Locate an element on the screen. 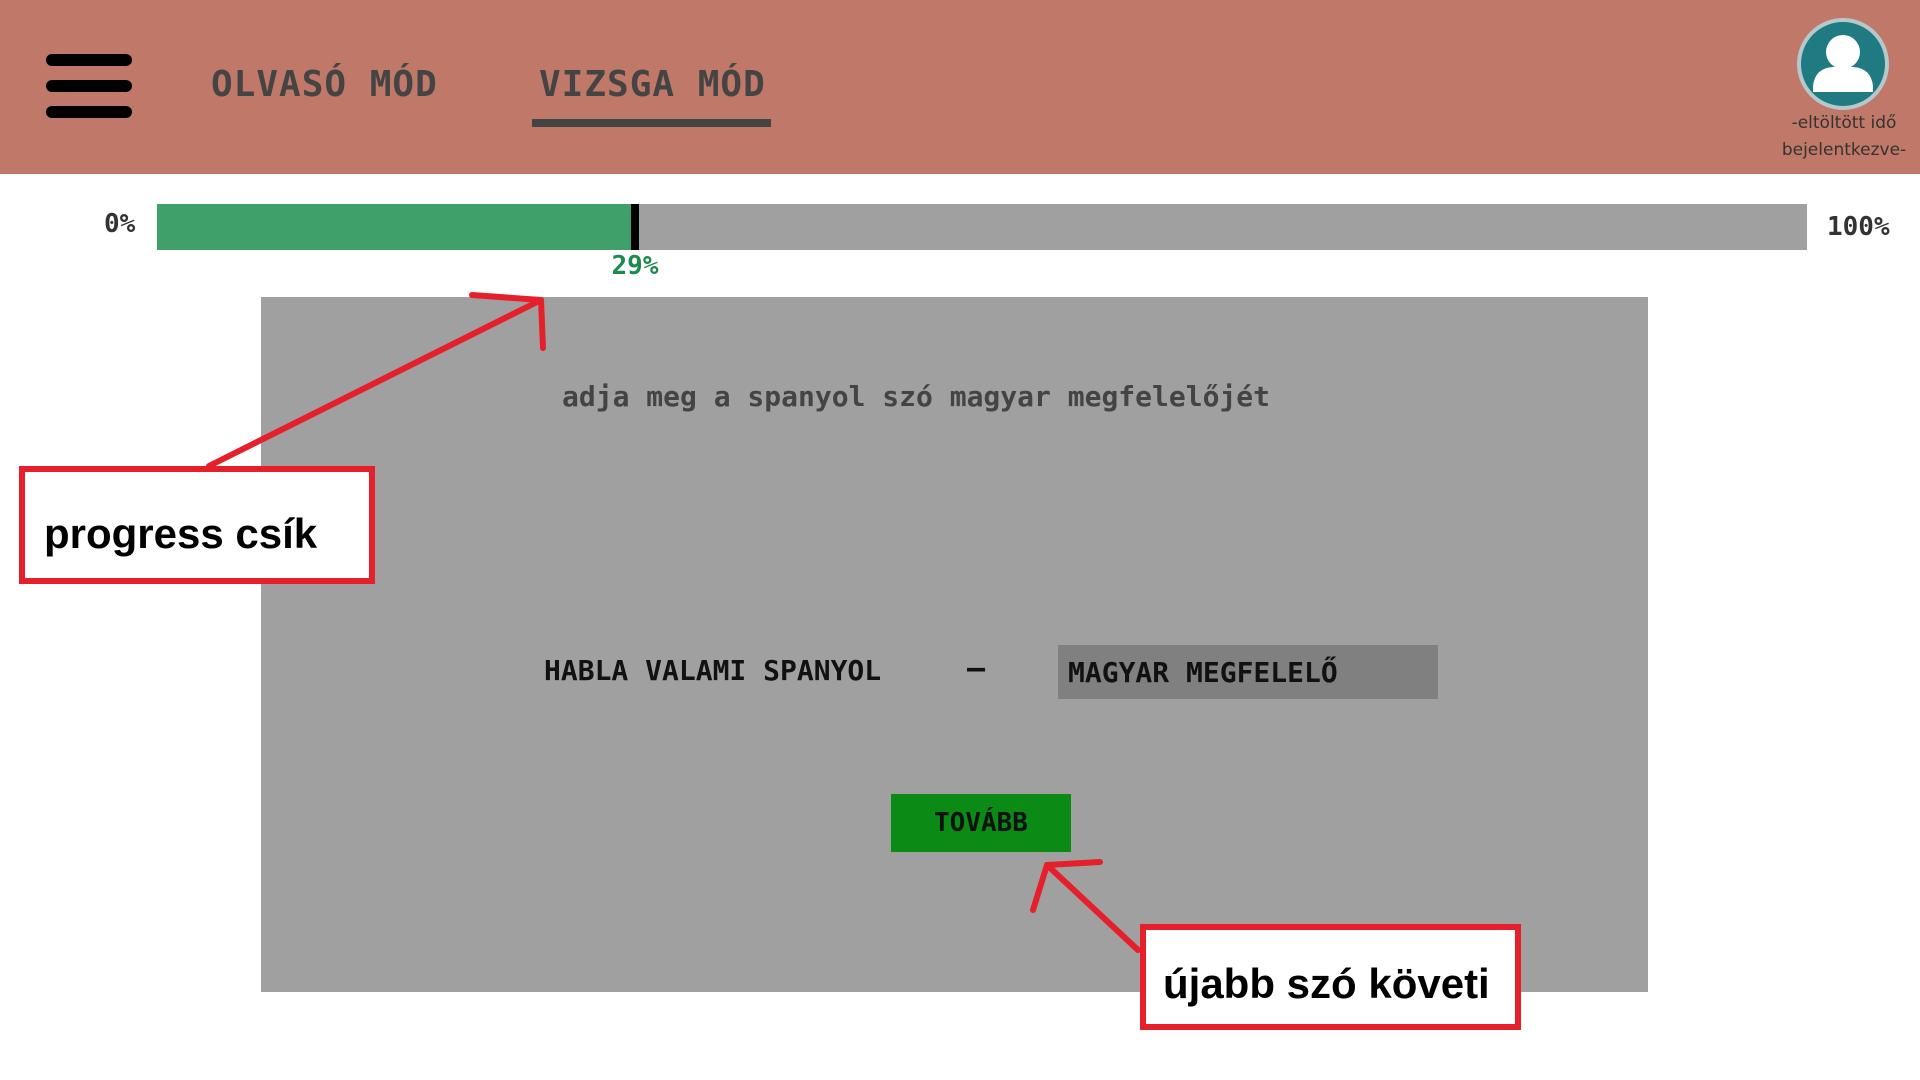  next-word-callout: újabb szó követi is located at coordinates (1330, 977).